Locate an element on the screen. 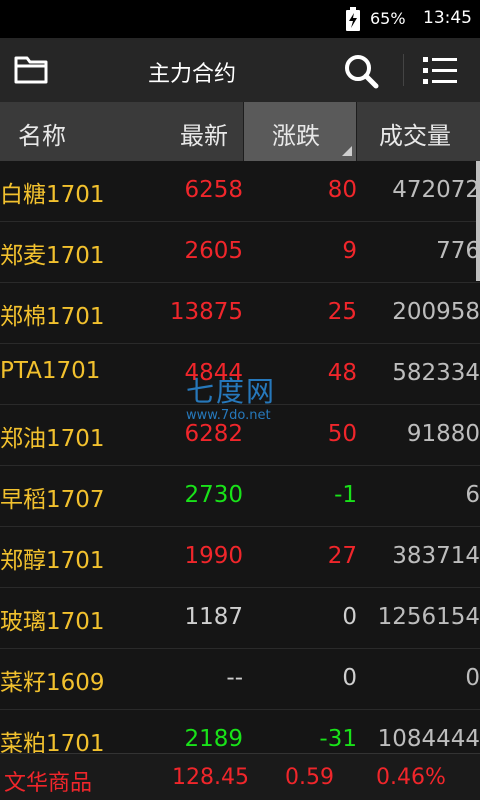 The width and height of the screenshot is (480, 800). index-ticker: 文华商品 128.45 0.59 0.46% is located at coordinates (240, 776).